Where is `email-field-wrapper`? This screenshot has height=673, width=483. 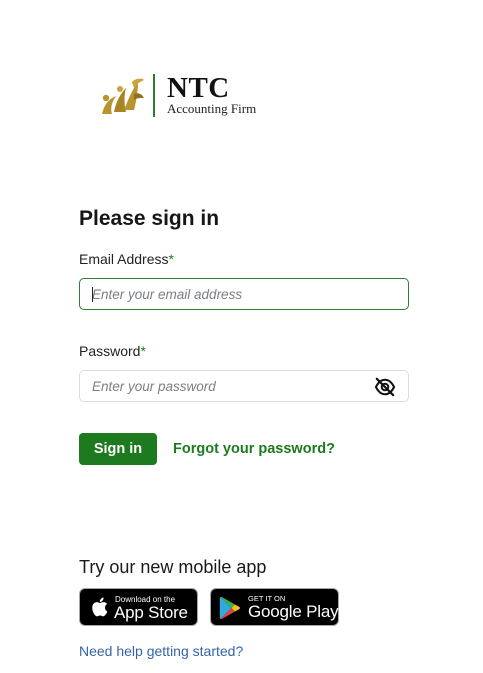 email-field-wrapper is located at coordinates (244, 294).